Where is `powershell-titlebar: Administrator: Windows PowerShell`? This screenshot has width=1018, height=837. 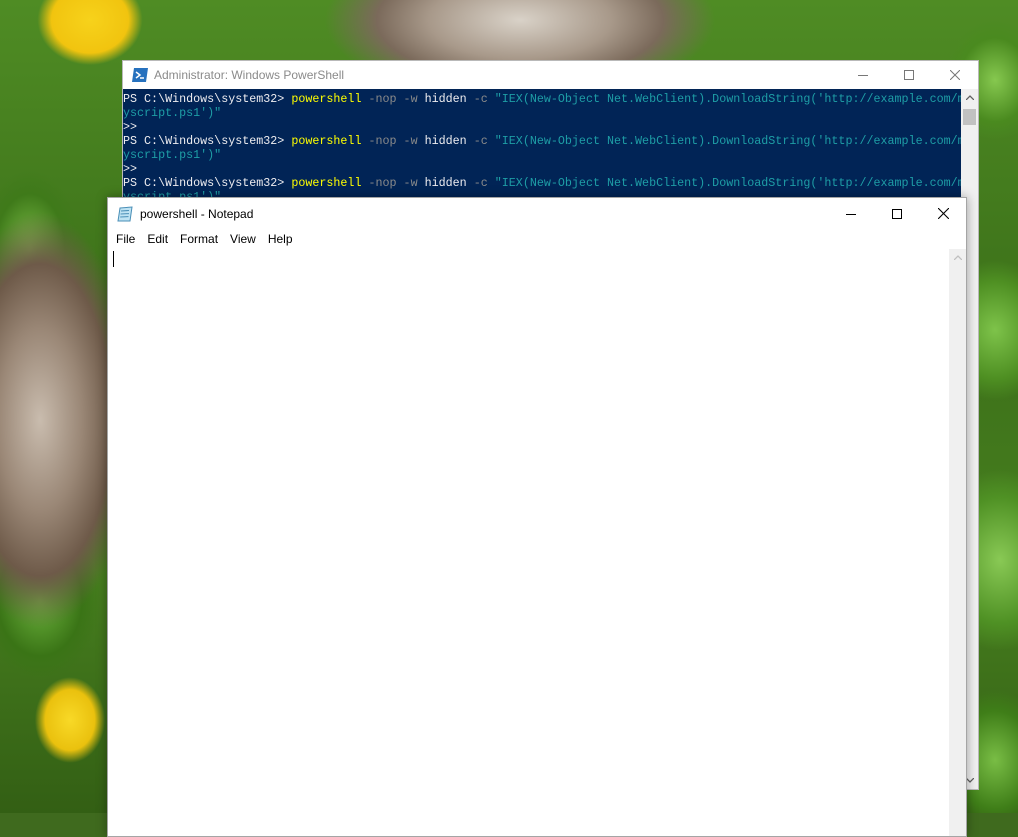 powershell-titlebar: Administrator: Windows PowerShell is located at coordinates (550, 75).